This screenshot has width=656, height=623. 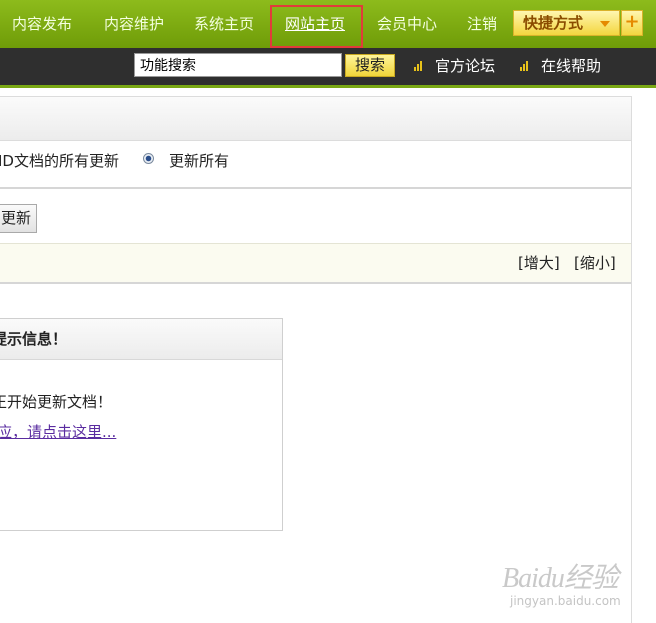 What do you see at coordinates (18, 218) in the screenshot?
I see `update-button: 更新` at bounding box center [18, 218].